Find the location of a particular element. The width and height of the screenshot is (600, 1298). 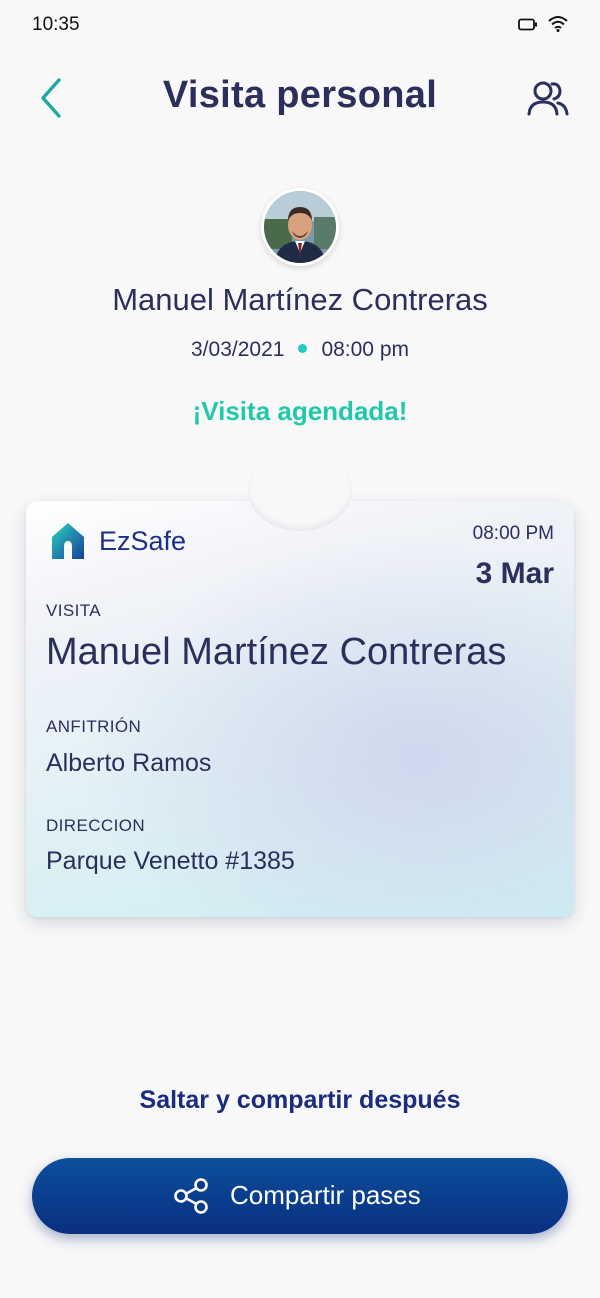

visit-label: VISITA is located at coordinates (73, 610).